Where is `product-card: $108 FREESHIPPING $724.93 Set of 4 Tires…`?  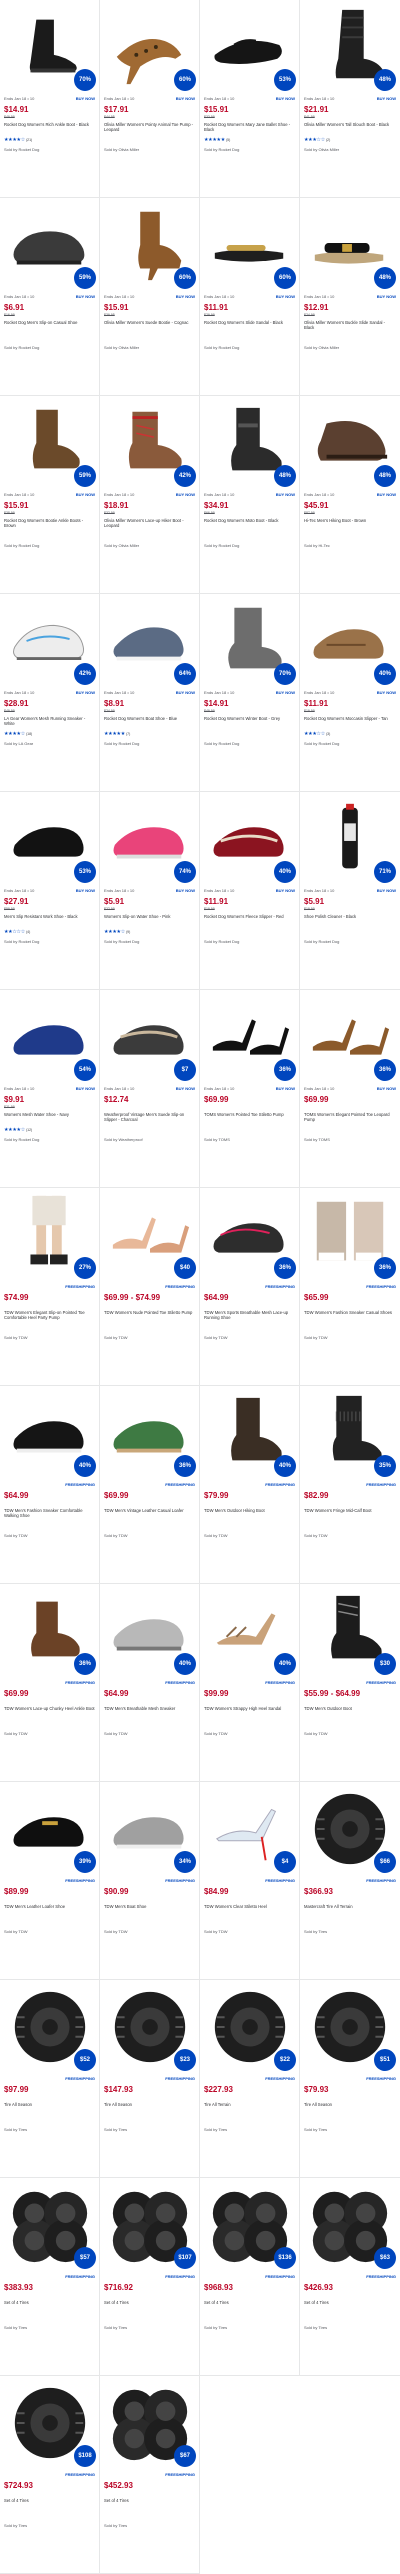 product-card: $108 FREESHIPPING $724.93 Set of 4 Tires… is located at coordinates (50, 2475).